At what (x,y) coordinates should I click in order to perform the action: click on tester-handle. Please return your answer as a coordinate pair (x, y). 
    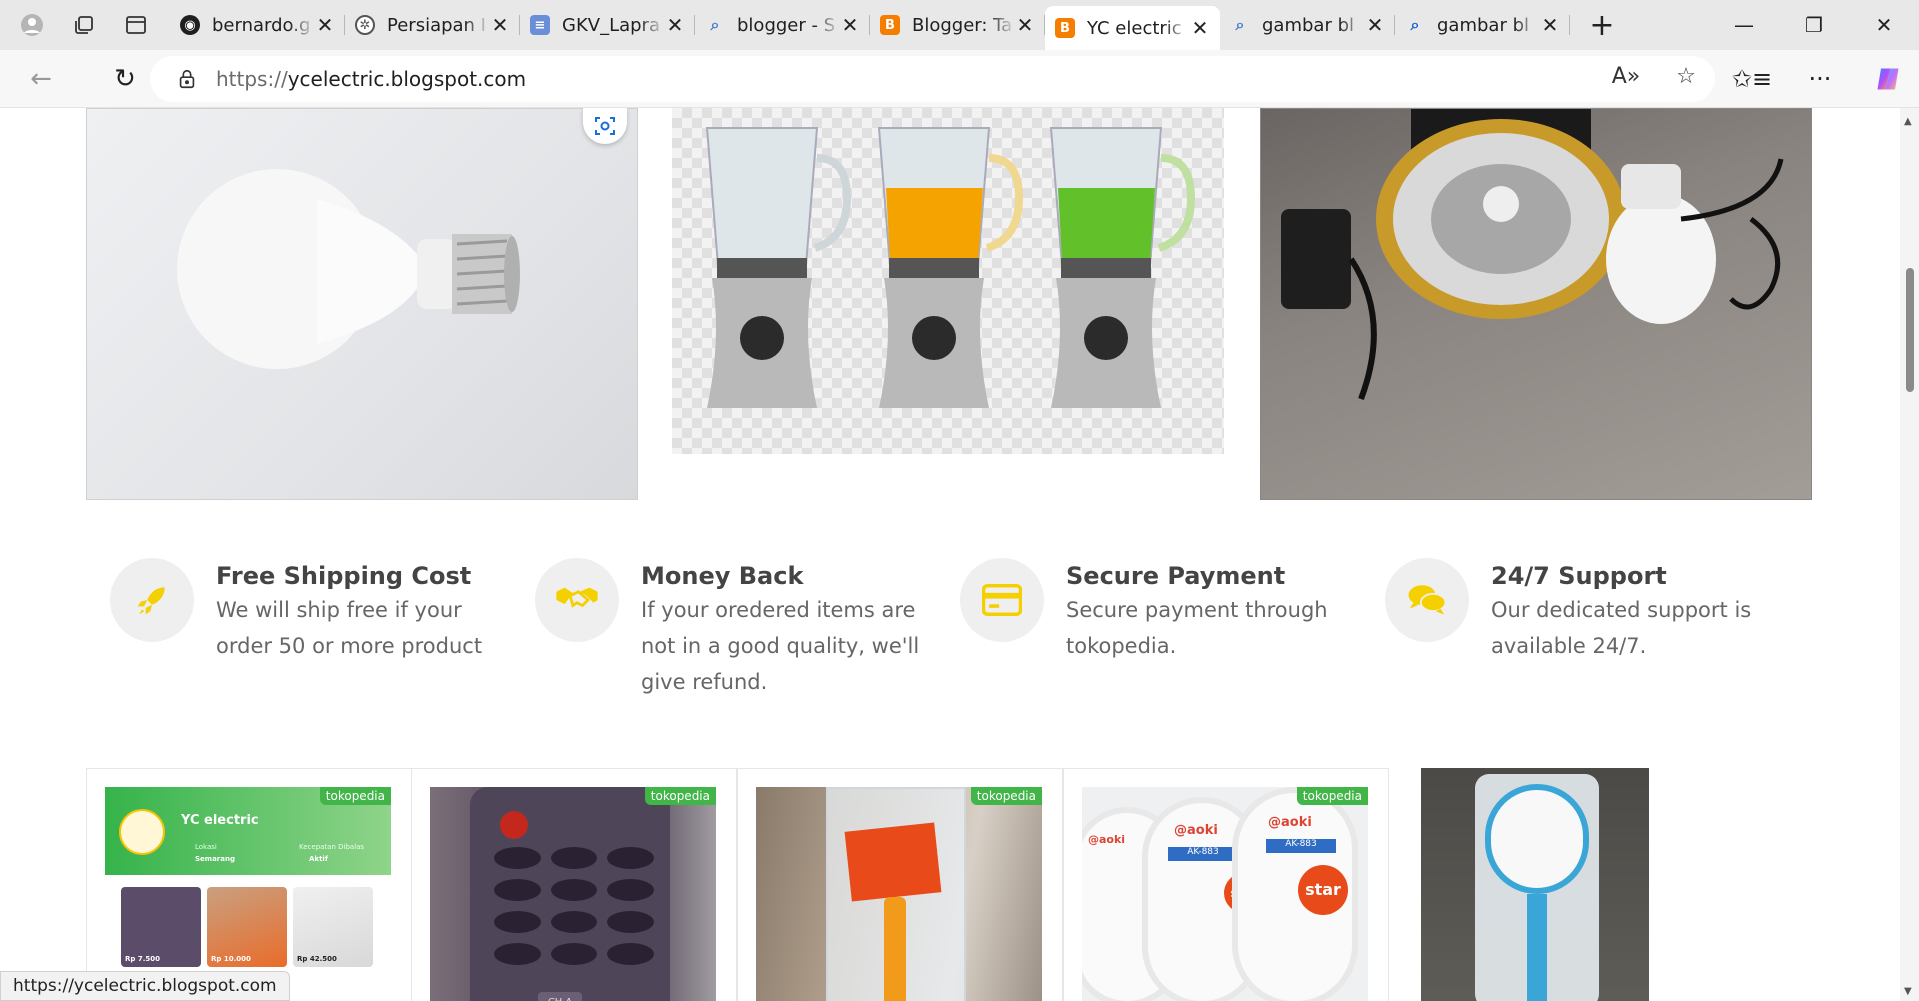
    Looking at the image, I should click on (895, 949).